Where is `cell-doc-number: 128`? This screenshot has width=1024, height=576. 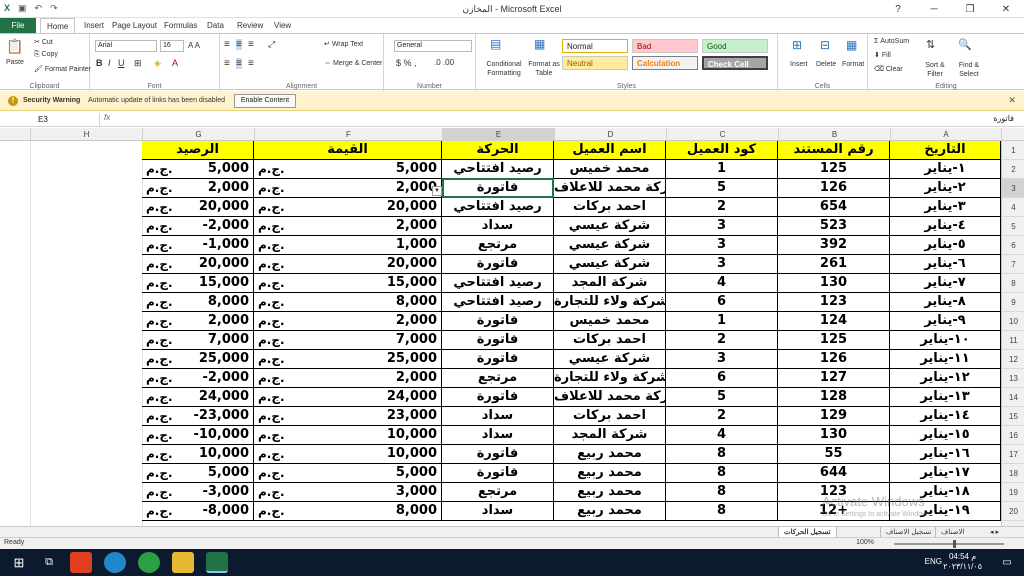 cell-doc-number: 128 is located at coordinates (834, 397).